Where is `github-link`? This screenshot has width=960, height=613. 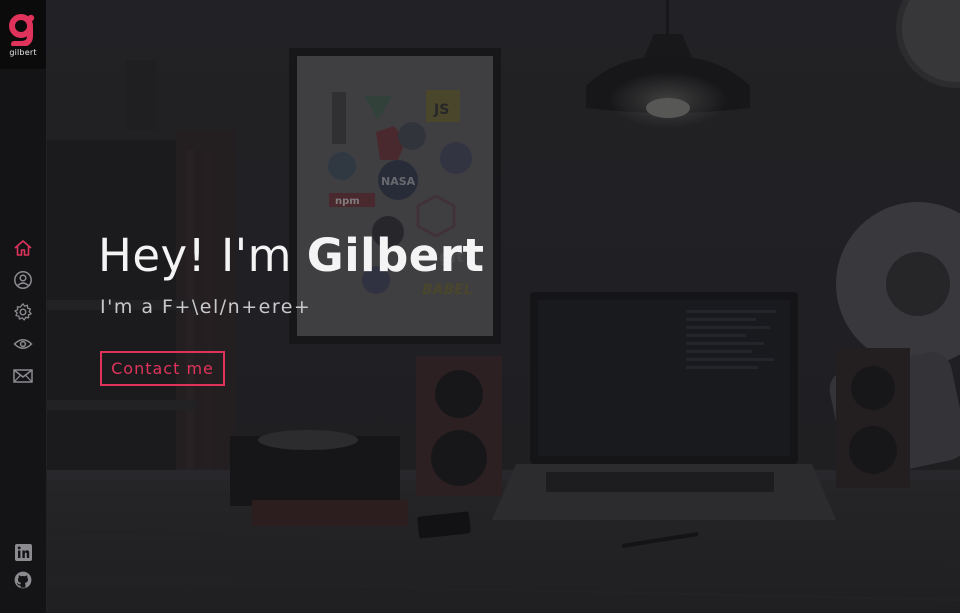 github-link is located at coordinates (23, 580).